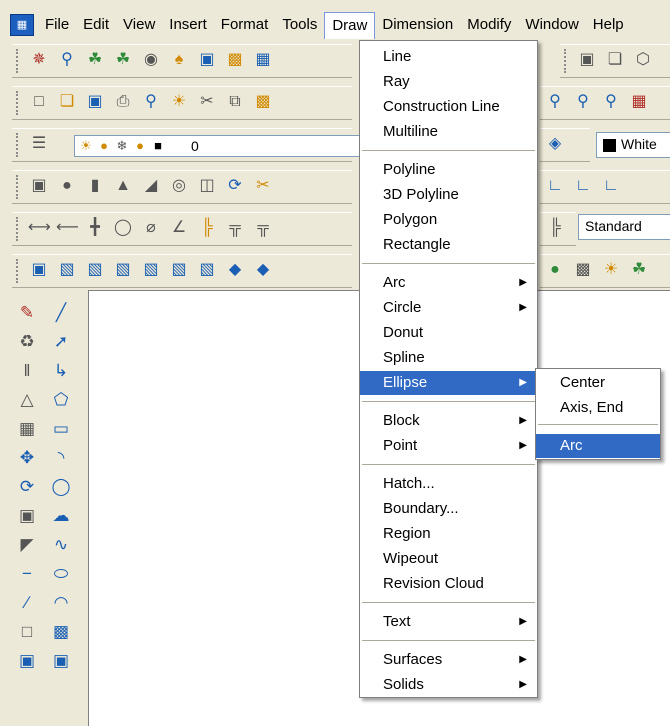  What do you see at coordinates (96, 25) in the screenshot?
I see `menu-edit: Edit` at bounding box center [96, 25].